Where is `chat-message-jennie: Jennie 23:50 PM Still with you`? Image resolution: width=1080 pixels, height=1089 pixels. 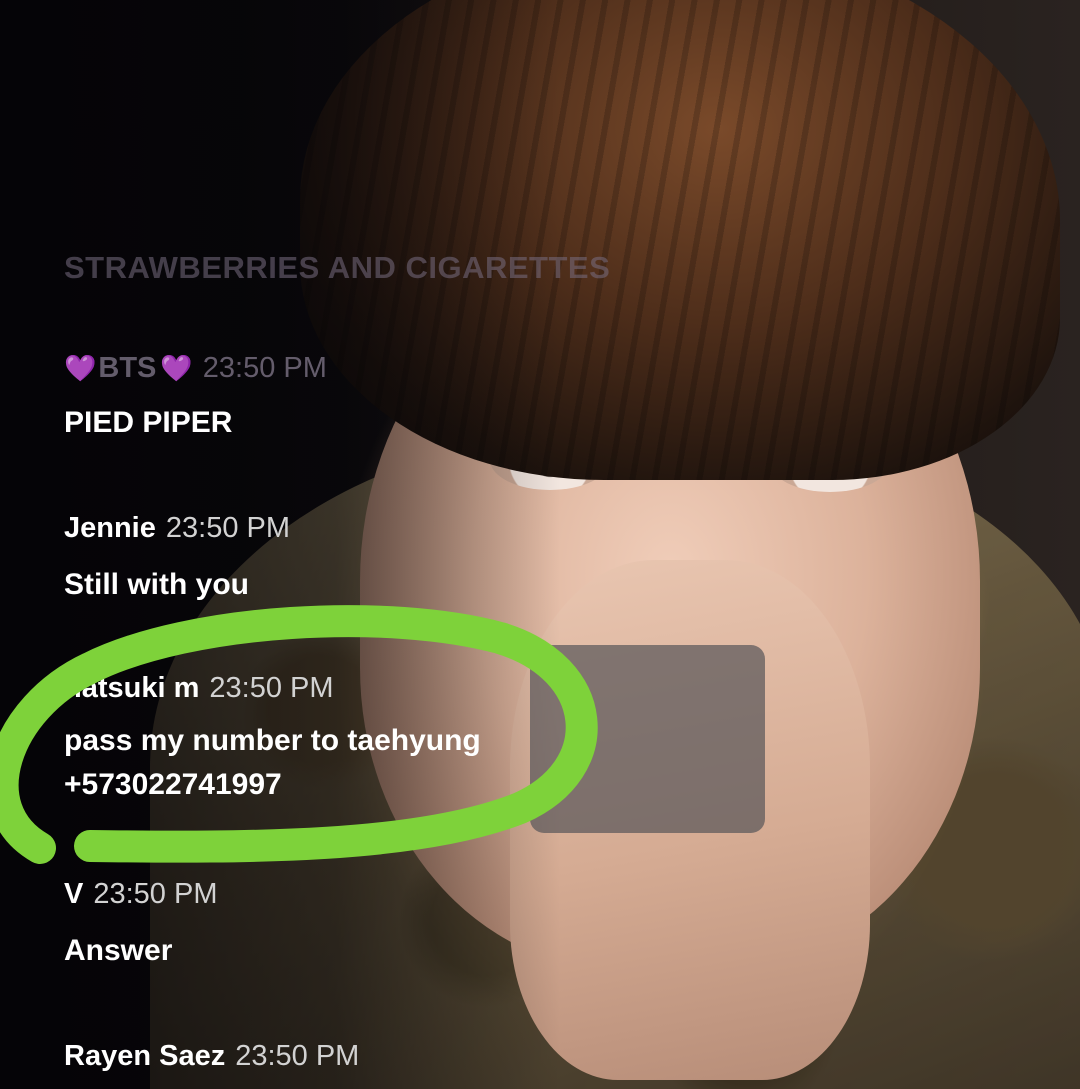 chat-message-jennie: Jennie 23:50 PM Still with you is located at coordinates (177, 559).